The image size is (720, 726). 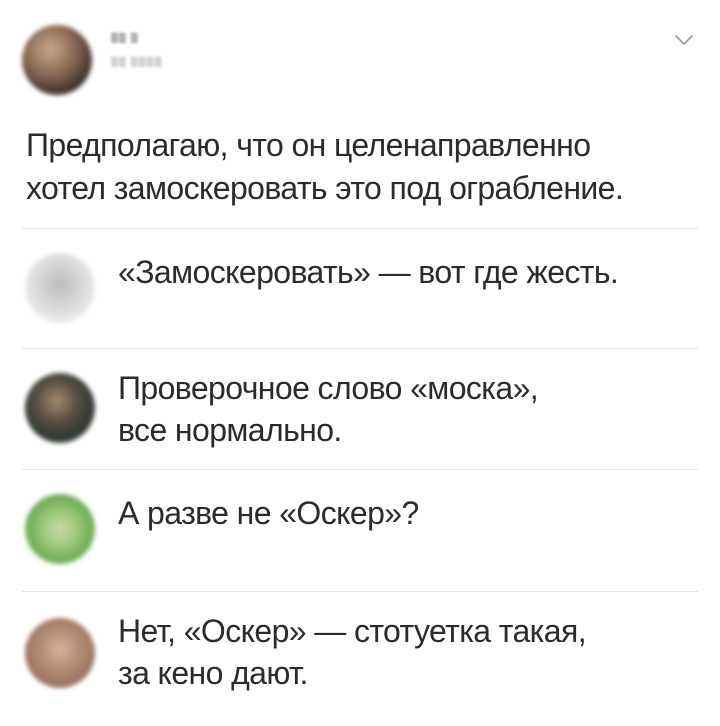 What do you see at coordinates (125, 39) in the screenshot?
I see `author-name: ▒▒ ▒` at bounding box center [125, 39].